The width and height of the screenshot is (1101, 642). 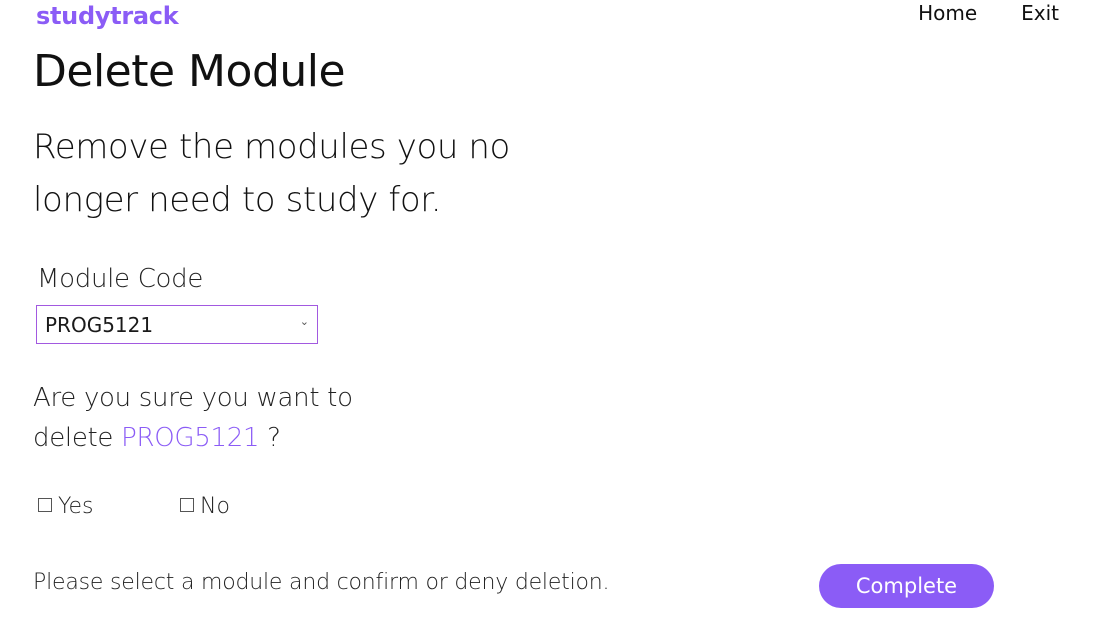 I want to click on nav-home-link: Home, so click(x=947, y=13).